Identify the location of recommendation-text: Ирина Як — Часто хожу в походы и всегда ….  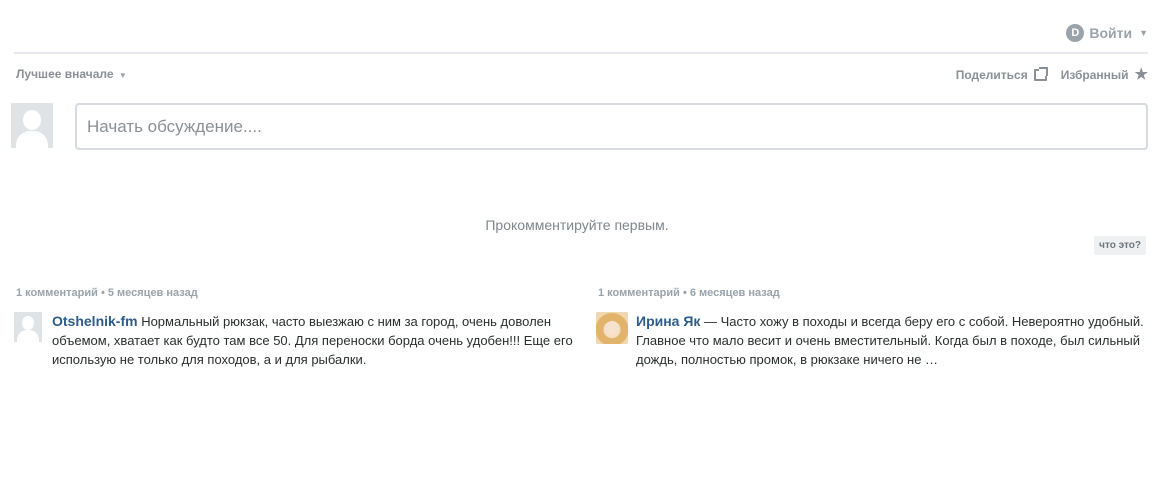
(896, 340).